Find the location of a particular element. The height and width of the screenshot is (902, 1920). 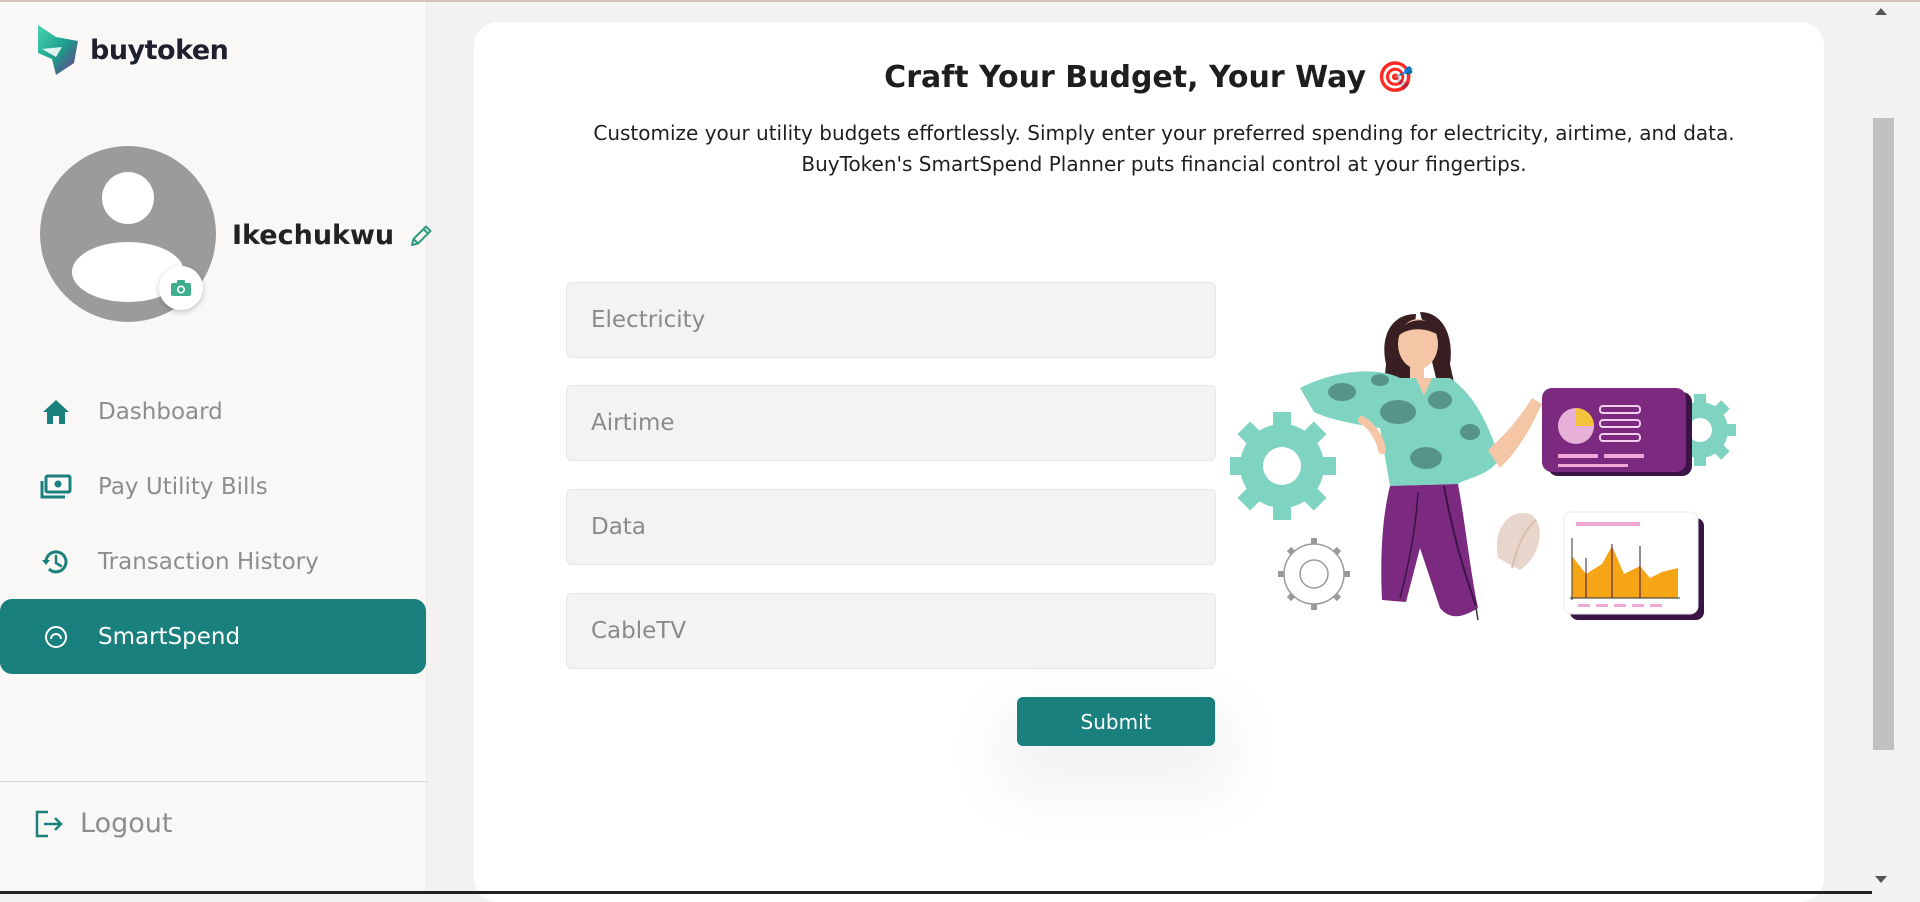

budget-illustration is located at coordinates (1483, 466).